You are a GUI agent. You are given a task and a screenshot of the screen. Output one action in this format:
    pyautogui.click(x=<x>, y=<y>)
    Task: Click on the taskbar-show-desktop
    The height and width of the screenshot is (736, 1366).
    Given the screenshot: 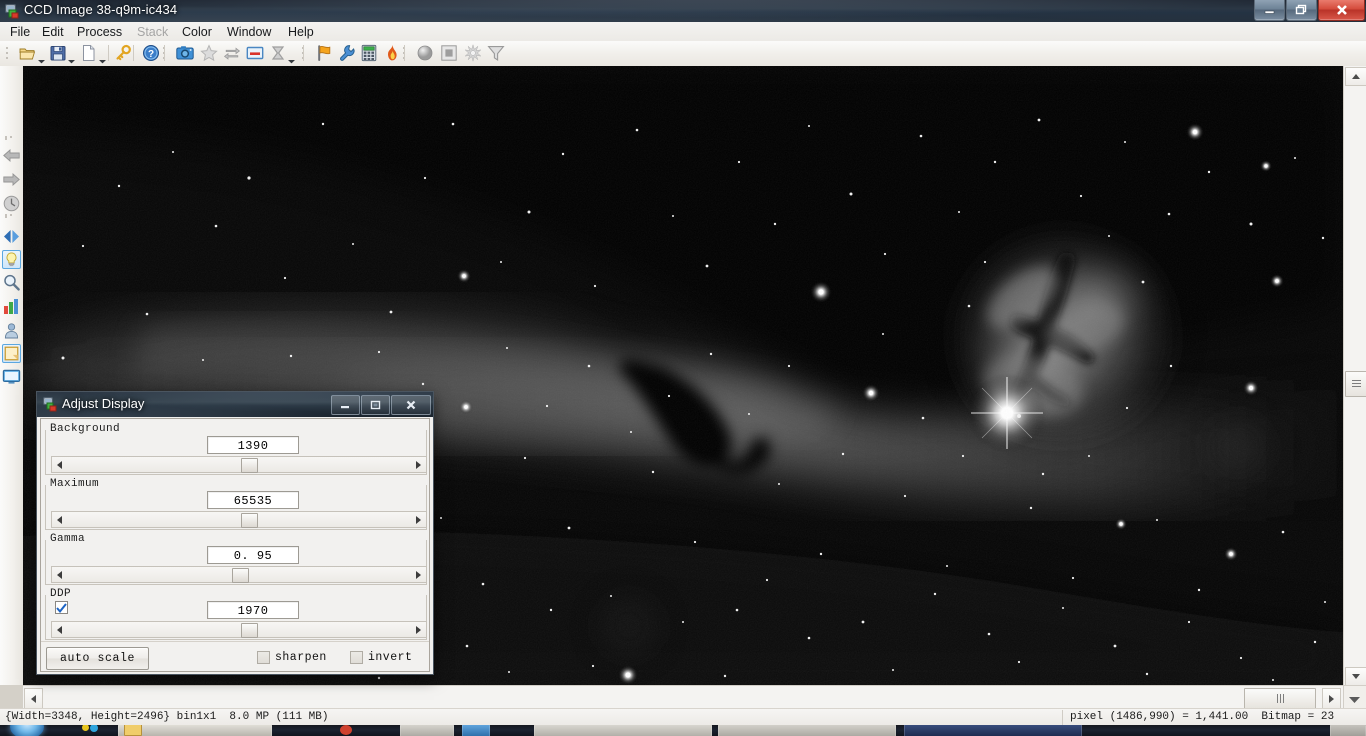 What is the action you would take?
    pyautogui.click(x=1348, y=730)
    